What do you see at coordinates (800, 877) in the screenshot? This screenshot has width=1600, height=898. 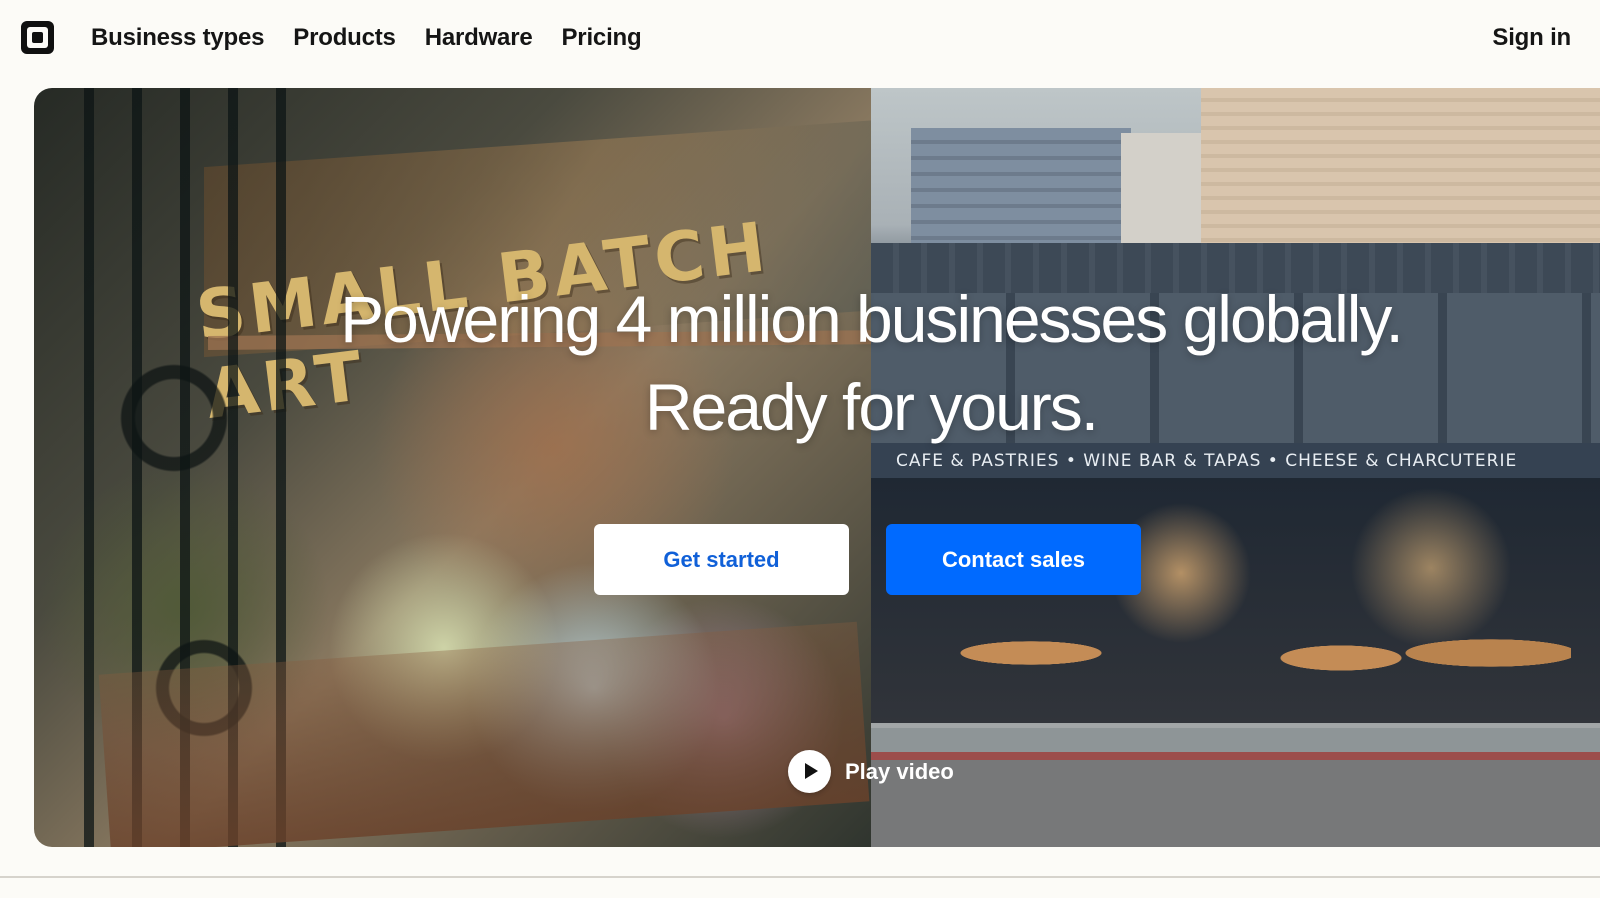 I see `page-divider` at bounding box center [800, 877].